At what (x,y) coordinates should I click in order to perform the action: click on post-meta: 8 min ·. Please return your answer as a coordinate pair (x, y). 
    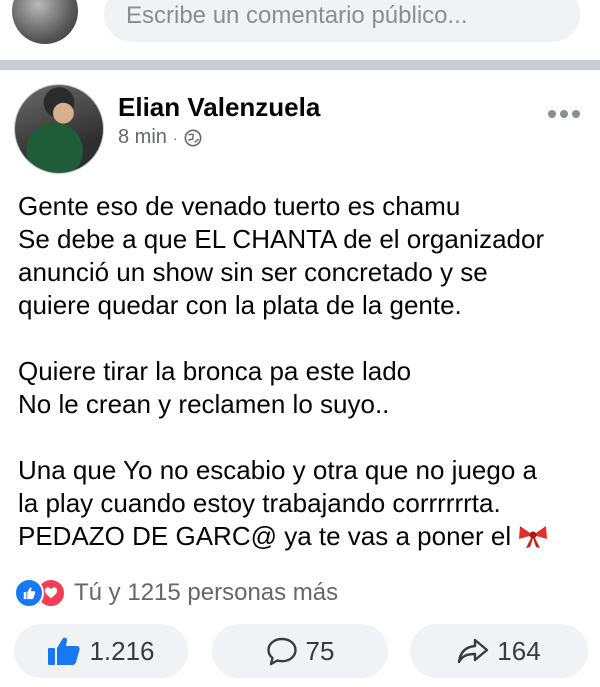
    Looking at the image, I should click on (160, 137).